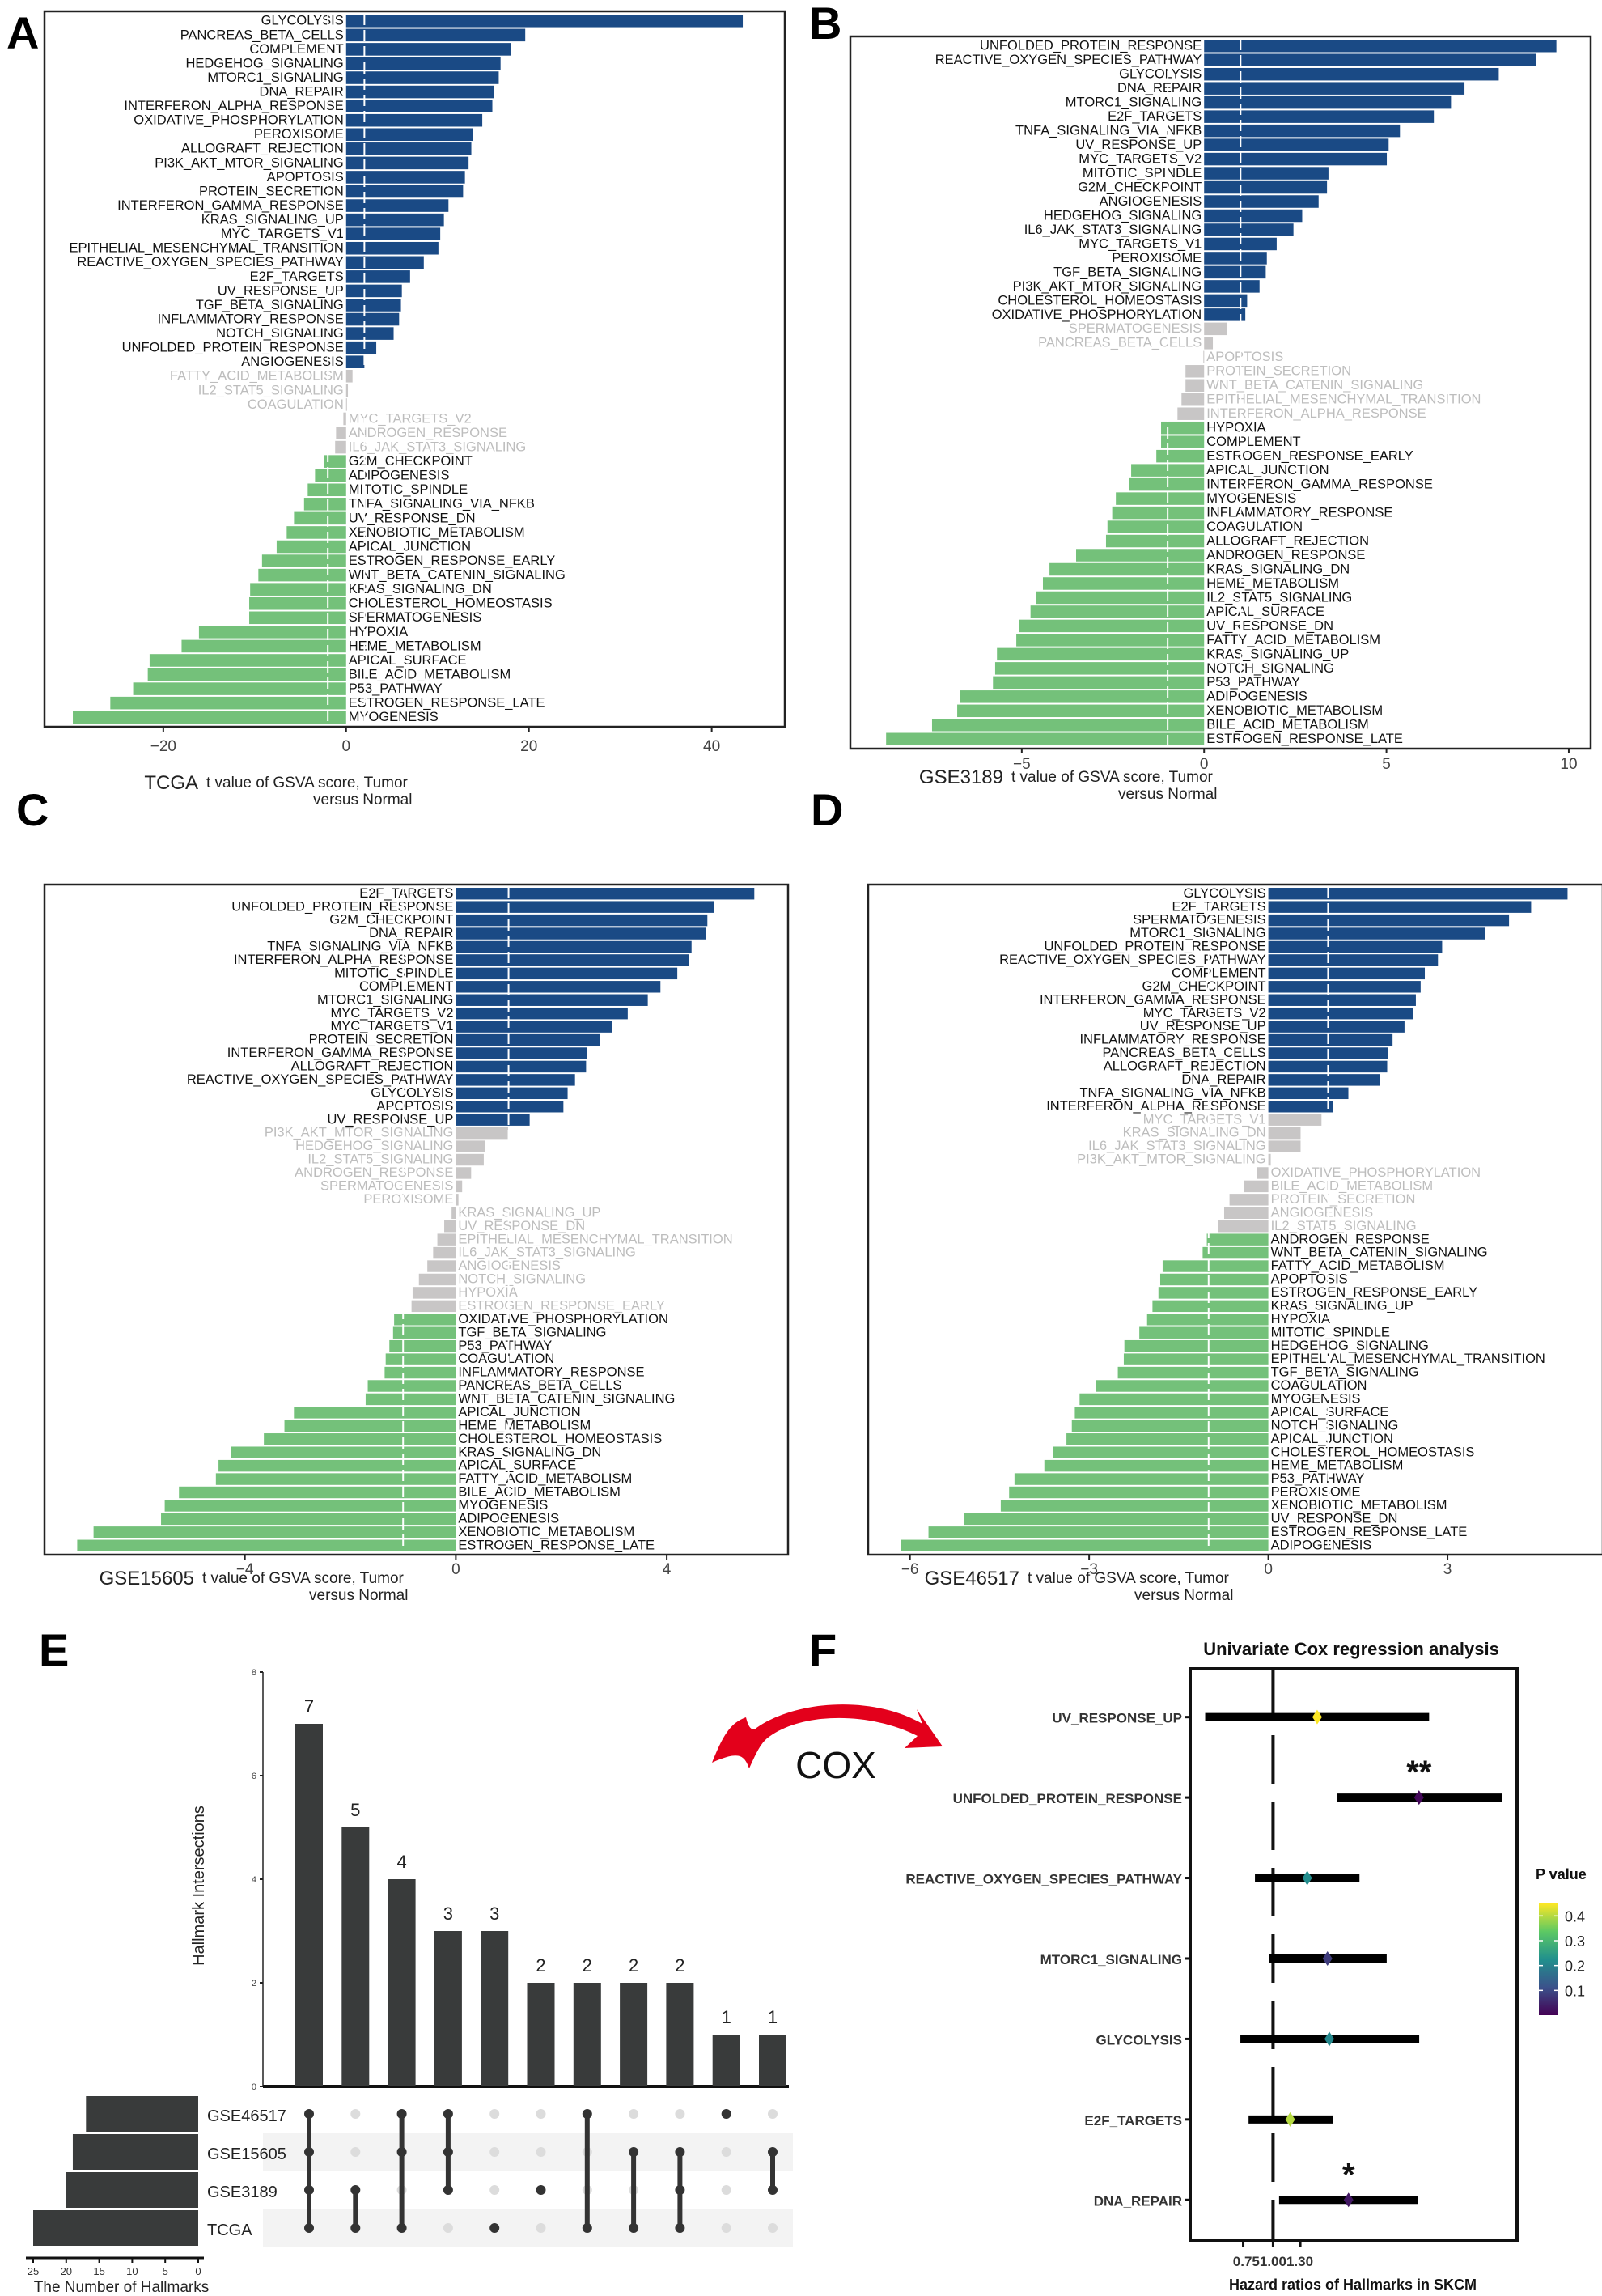  Describe the element at coordinates (1246, 1213) in the screenshot. I see `bar-angiogenesis` at that location.